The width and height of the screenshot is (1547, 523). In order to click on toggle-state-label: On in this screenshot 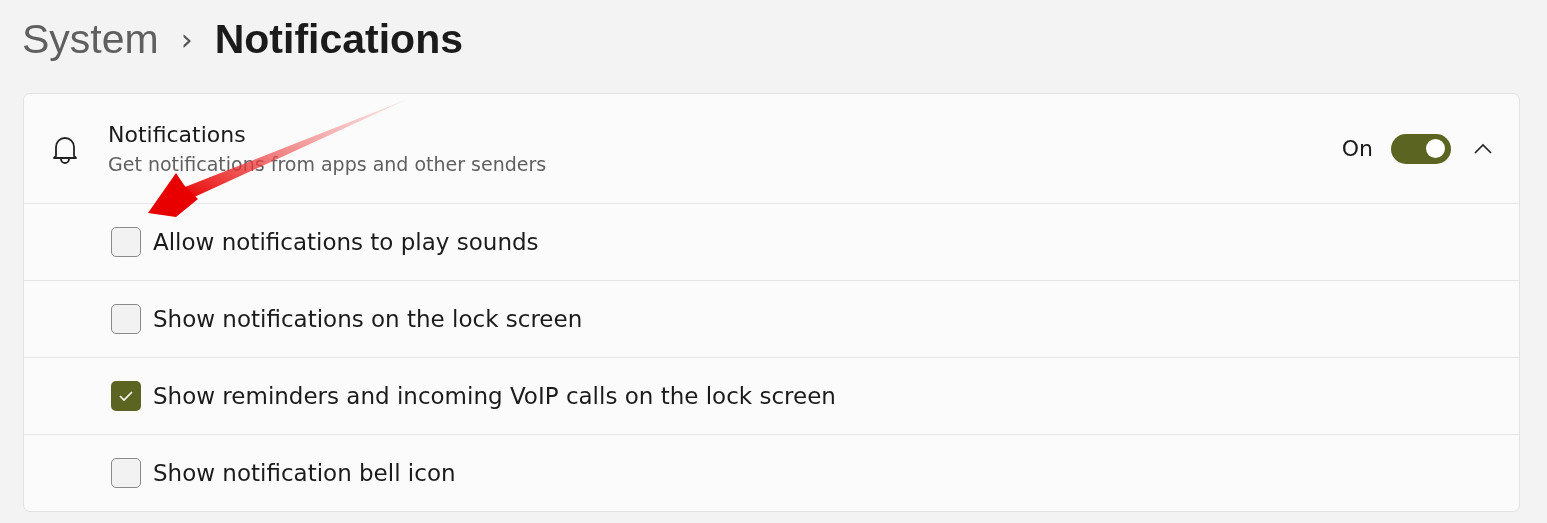, I will do `click(1357, 148)`.